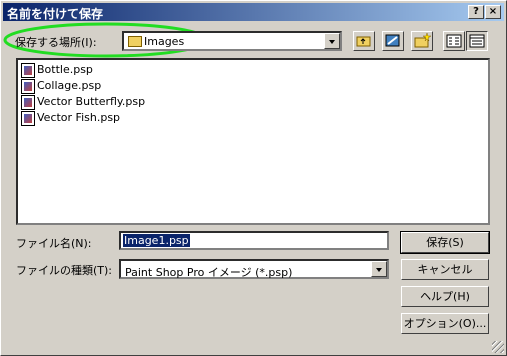  I want to click on new-folder-button, so click(422, 41).